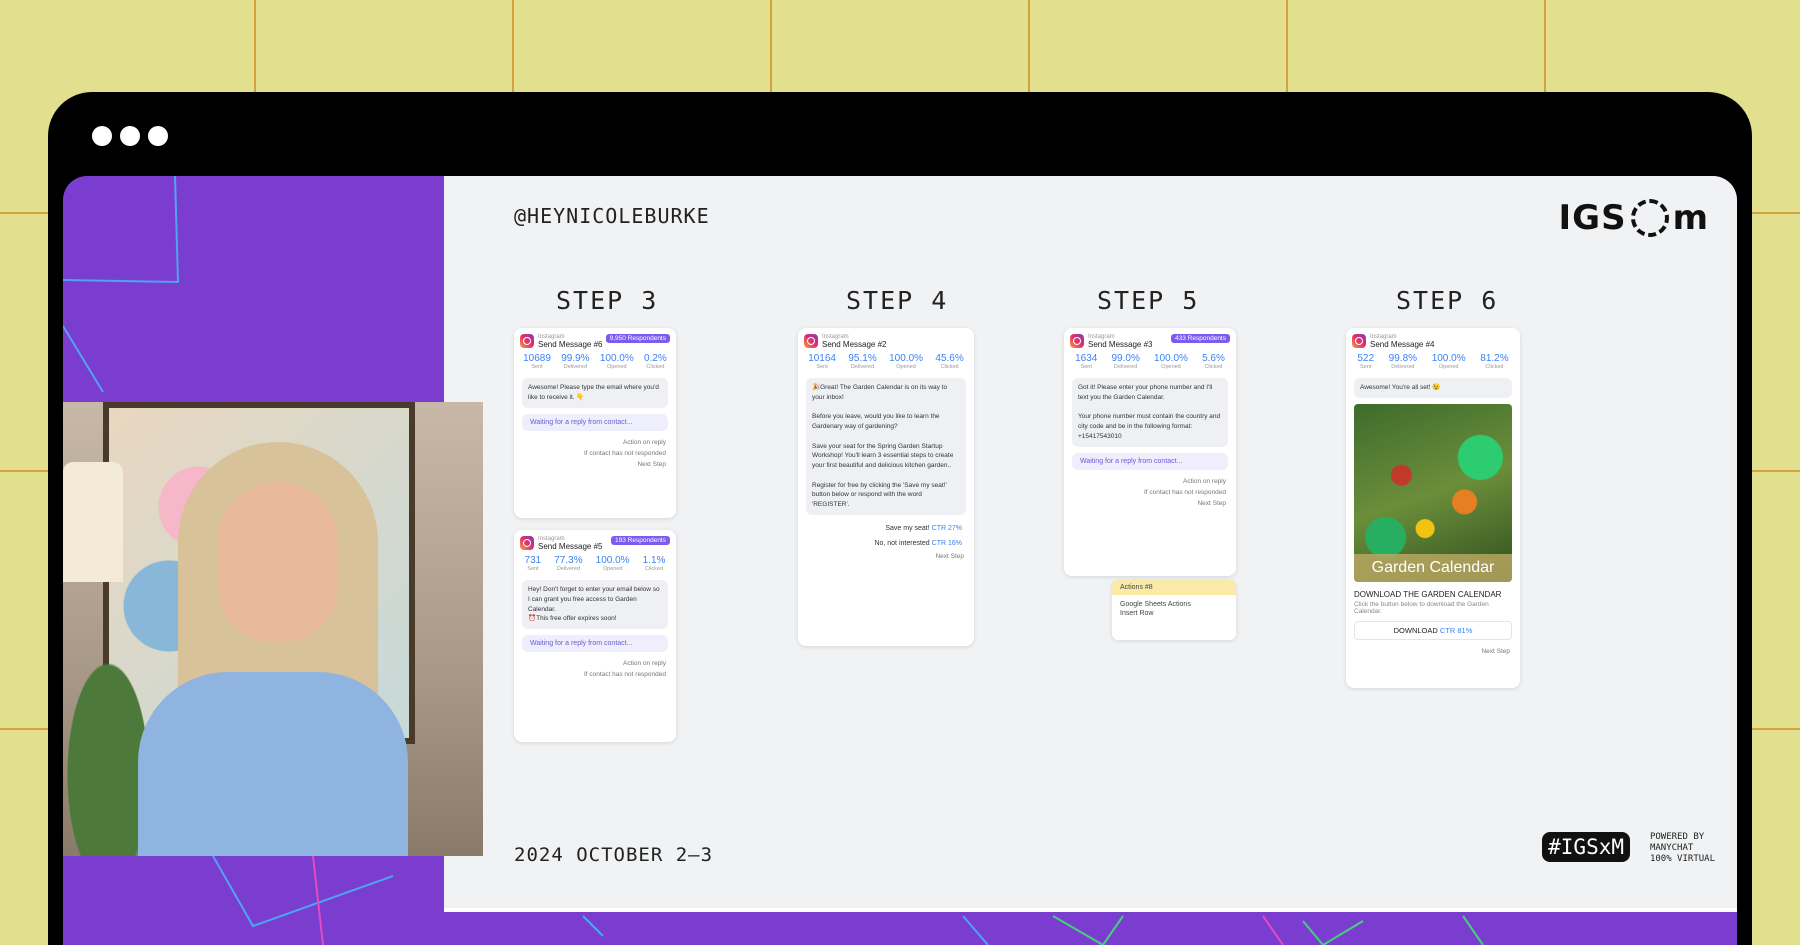  Describe the element at coordinates (1155, 604) in the screenshot. I see `actions-line: Google Sheets Actions` at that location.